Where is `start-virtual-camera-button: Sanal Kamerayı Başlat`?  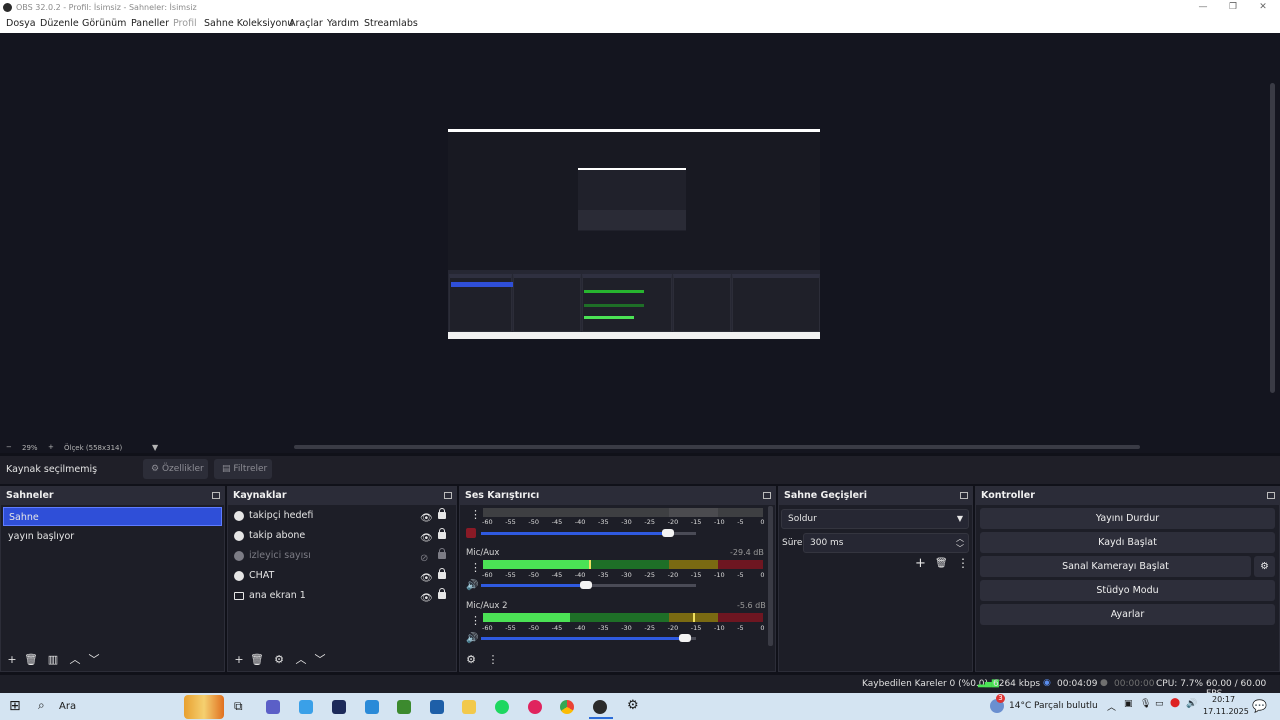 start-virtual-camera-button: Sanal Kamerayı Başlat is located at coordinates (1115, 566).